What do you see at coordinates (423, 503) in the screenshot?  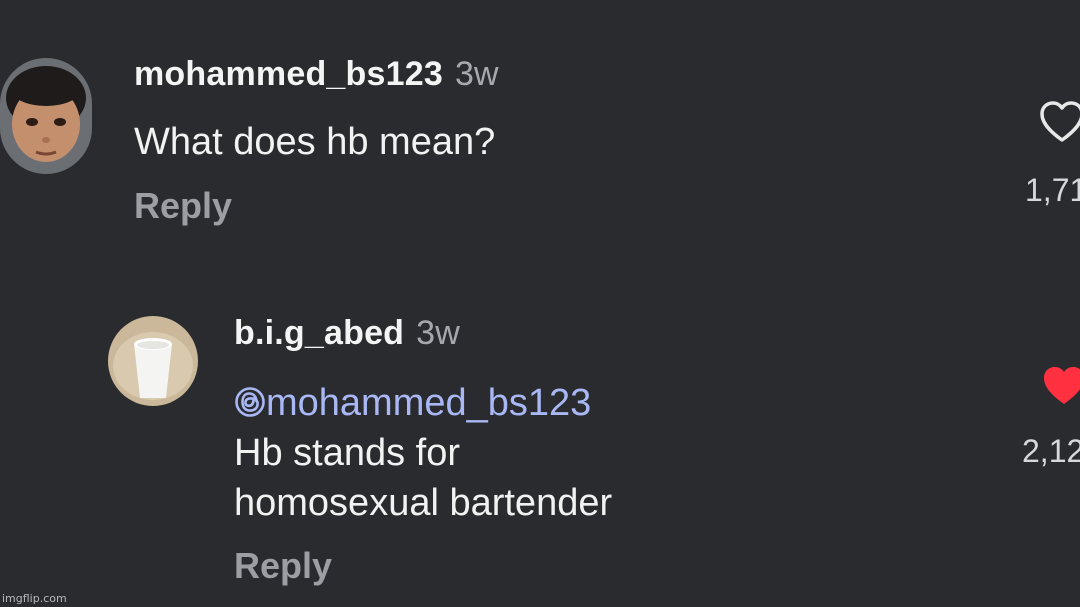 I see `comment-text-line-2: homosexual bartender` at bounding box center [423, 503].